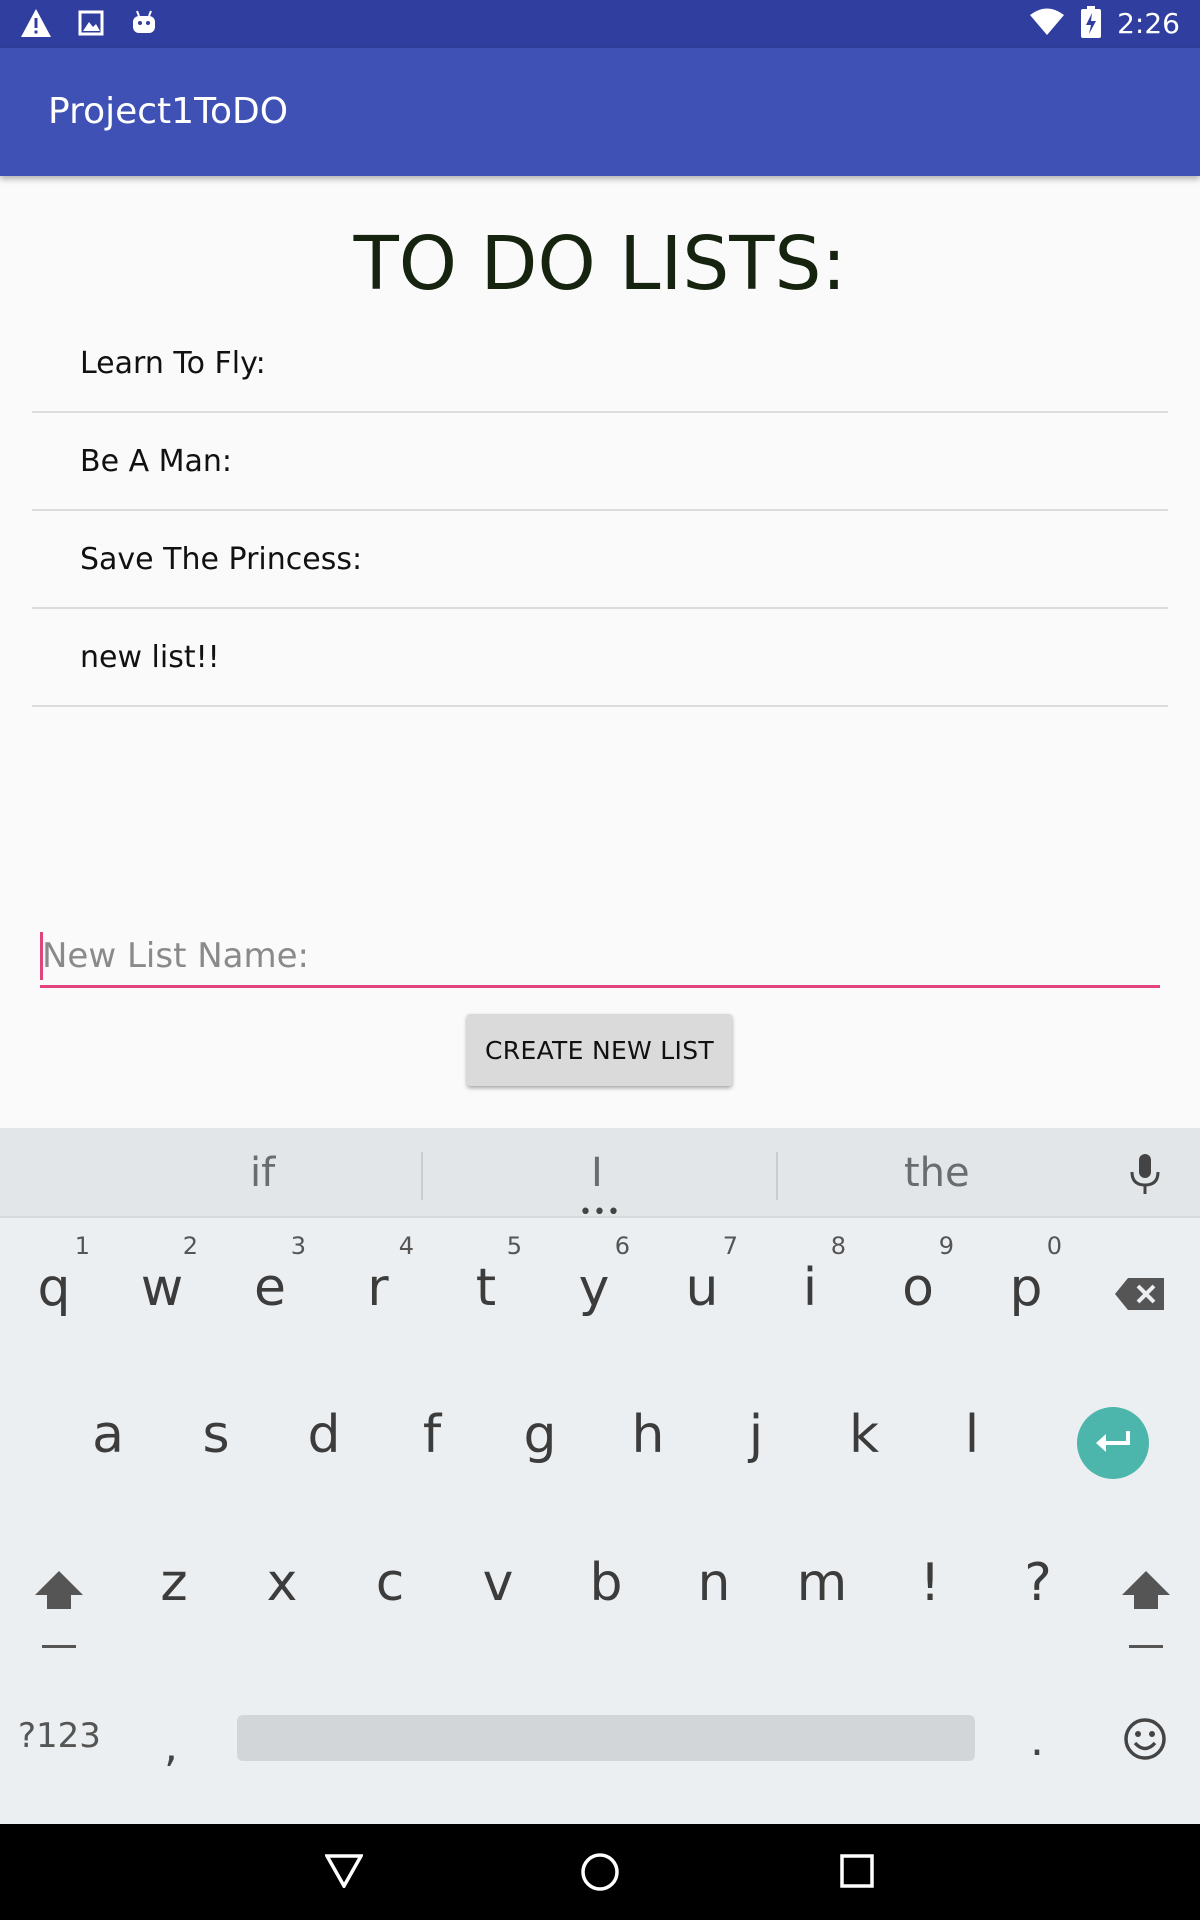 The height and width of the screenshot is (1920, 1200). What do you see at coordinates (1047, 24) in the screenshot?
I see `wifi-icon` at bounding box center [1047, 24].